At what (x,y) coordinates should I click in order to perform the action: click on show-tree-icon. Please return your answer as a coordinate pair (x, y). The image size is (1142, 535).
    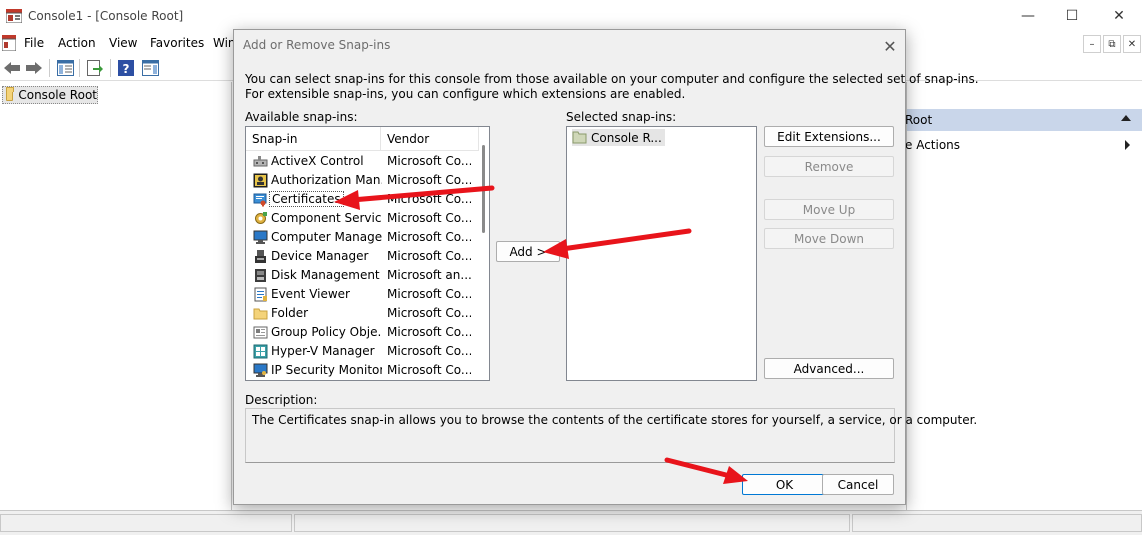
    Looking at the image, I should click on (65, 68).